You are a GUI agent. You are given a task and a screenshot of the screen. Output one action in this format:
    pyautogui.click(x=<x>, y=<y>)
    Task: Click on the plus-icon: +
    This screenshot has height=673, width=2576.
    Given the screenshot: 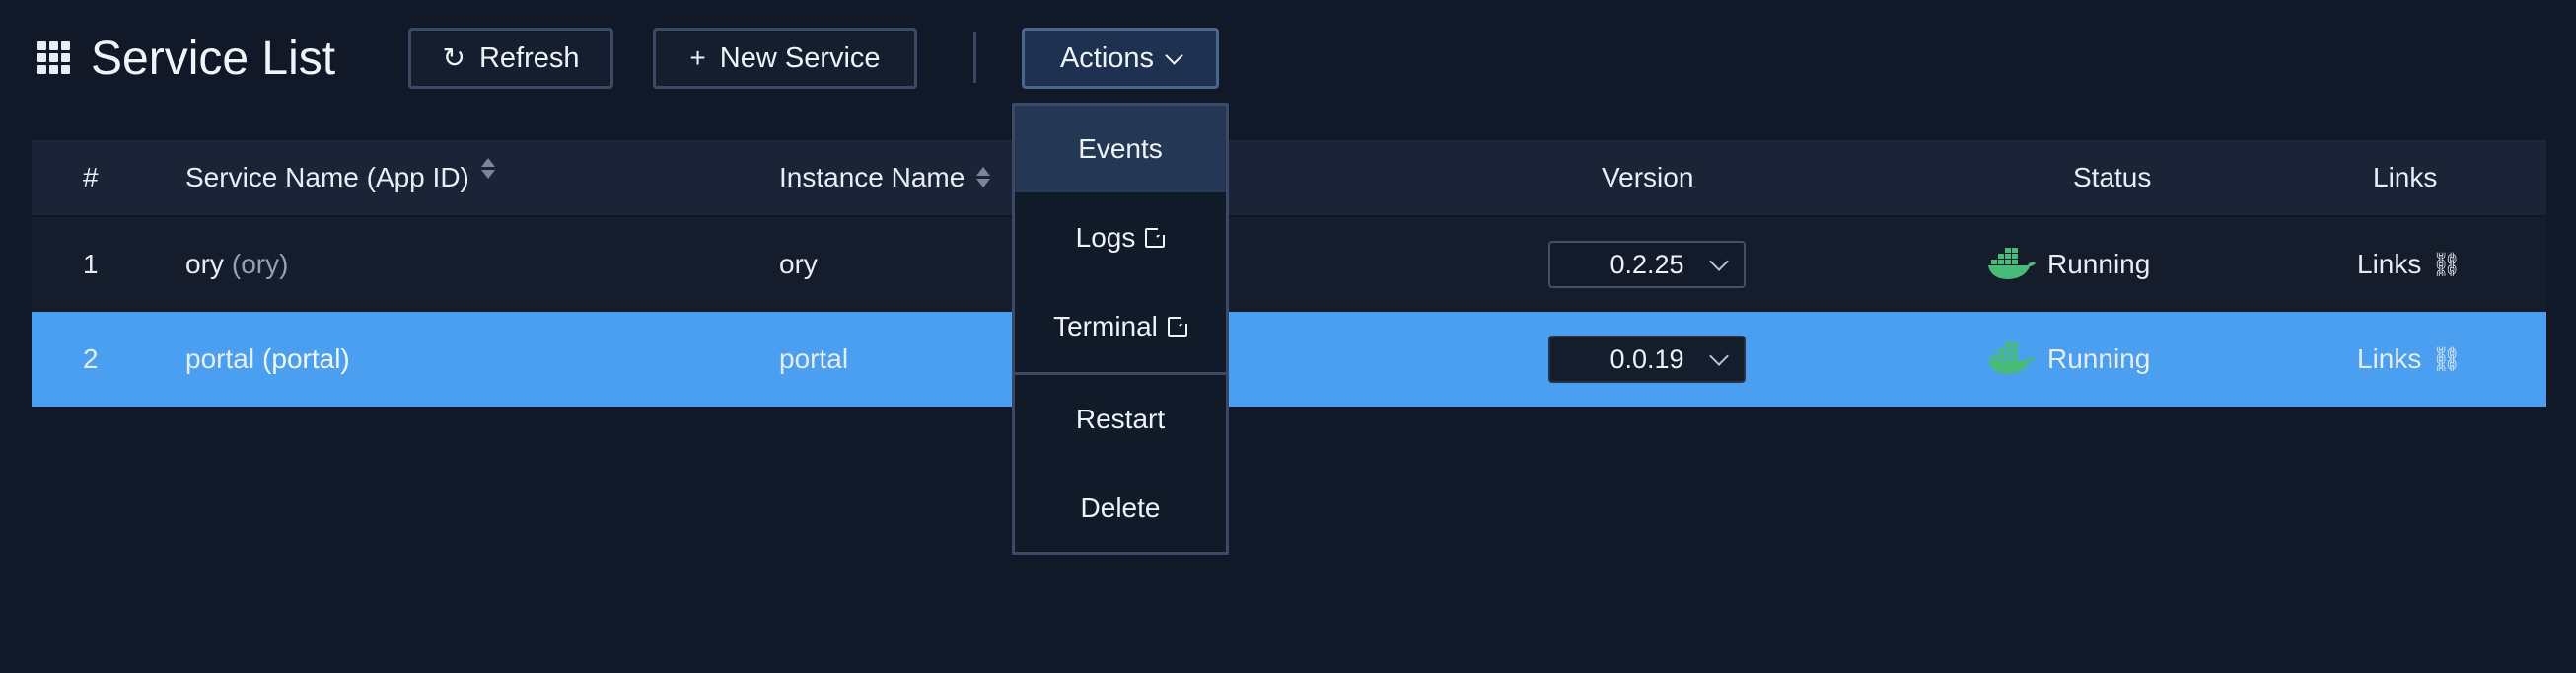 What is the action you would take?
    pyautogui.click(x=698, y=57)
    